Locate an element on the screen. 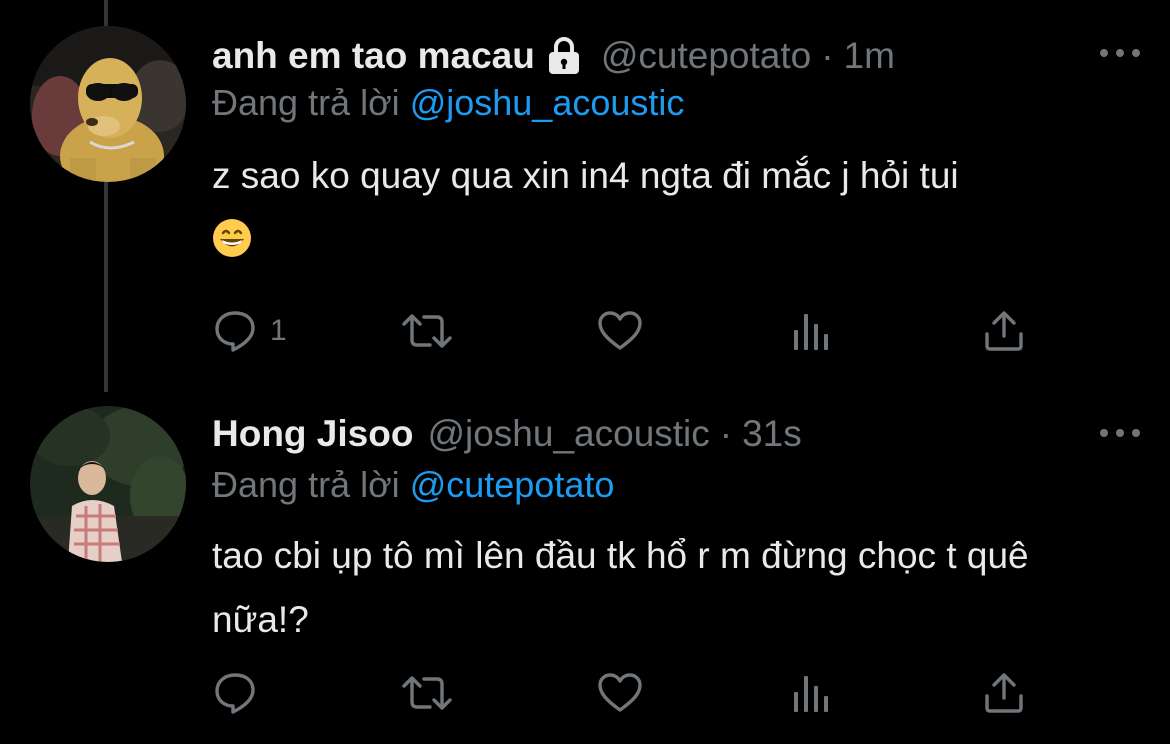  grinning-face-emoji-icon is located at coordinates (232, 238).